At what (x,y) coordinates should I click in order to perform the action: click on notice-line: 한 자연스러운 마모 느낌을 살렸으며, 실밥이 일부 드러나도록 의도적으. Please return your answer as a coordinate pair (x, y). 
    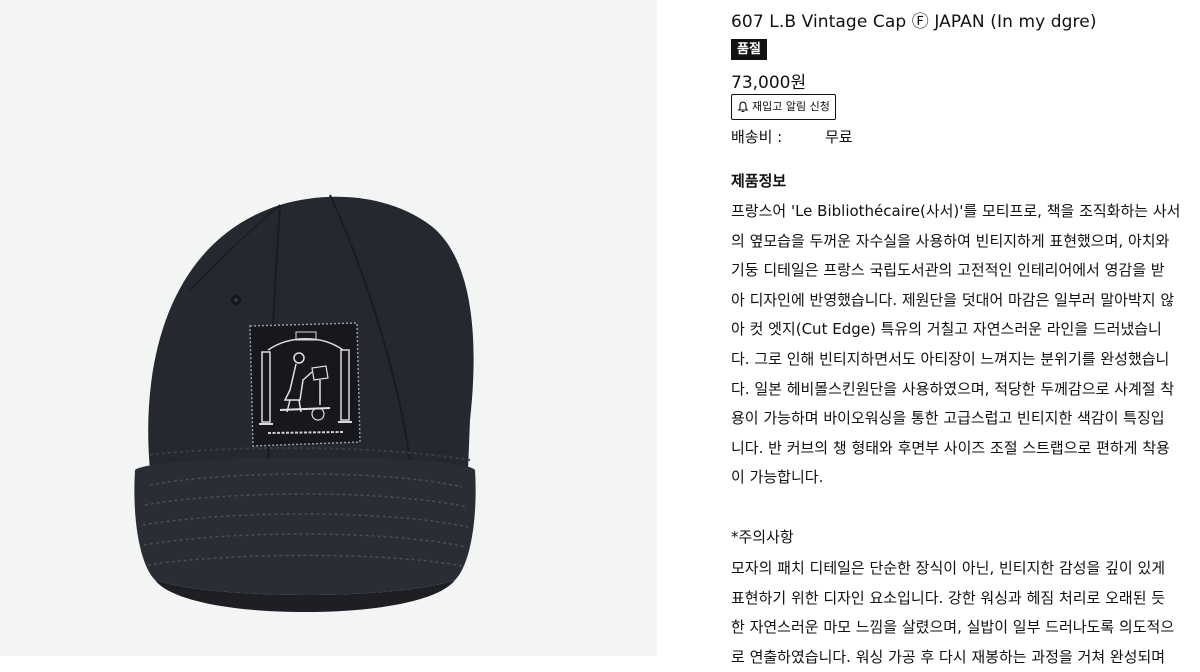
    Looking at the image, I should click on (953, 627).